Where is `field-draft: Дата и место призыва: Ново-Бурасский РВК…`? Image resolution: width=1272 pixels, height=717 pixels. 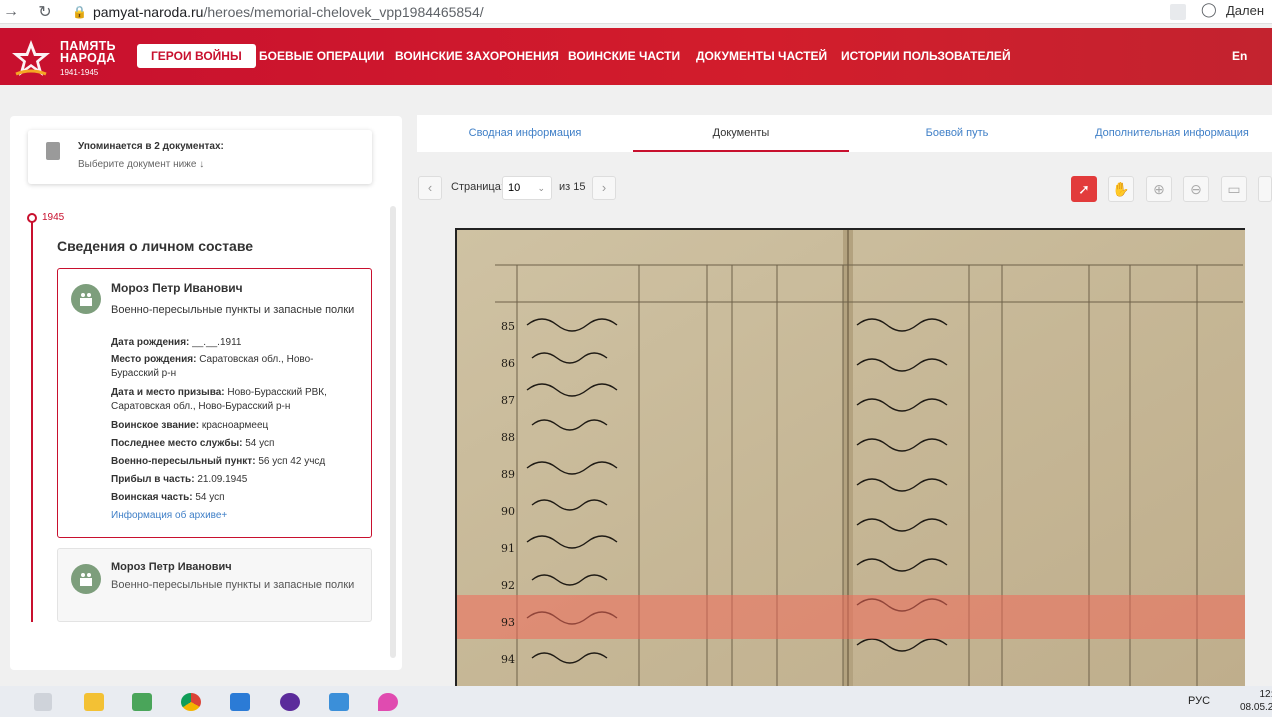
field-draft: Дата и место призыва: Ново-Бурасский РВК… is located at coordinates (236, 400).